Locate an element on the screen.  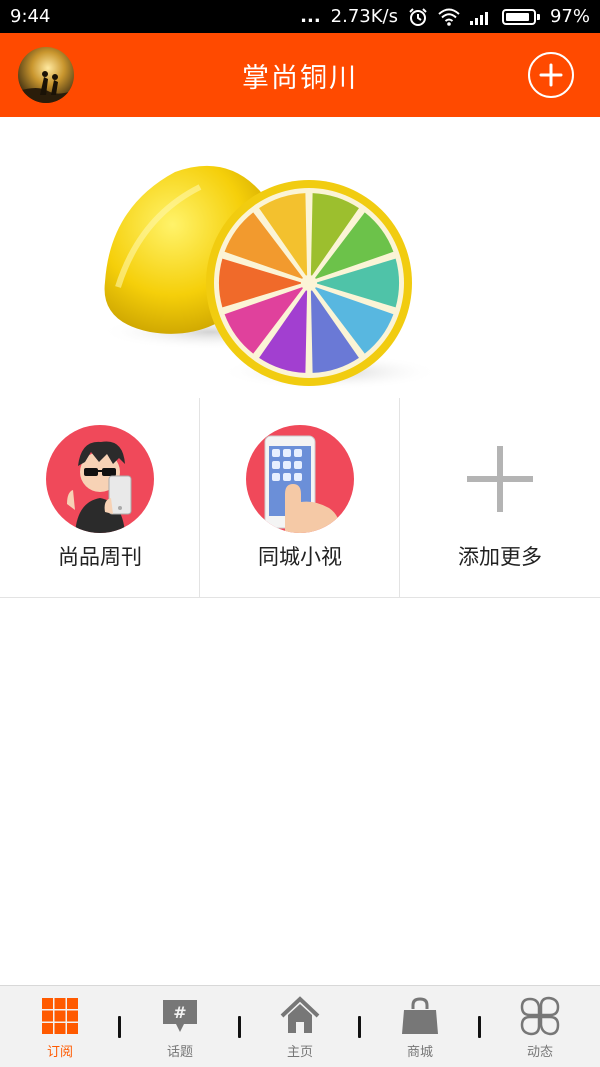
nav-label: 动态 is located at coordinates (539, 1052).